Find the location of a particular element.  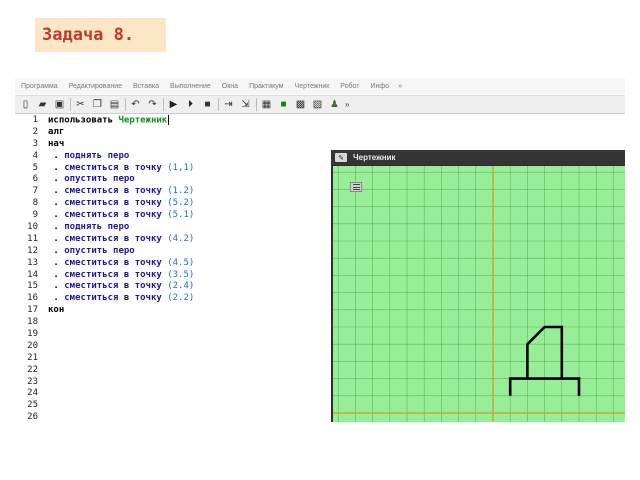

new-file-icon: ▯ is located at coordinates (25, 104).